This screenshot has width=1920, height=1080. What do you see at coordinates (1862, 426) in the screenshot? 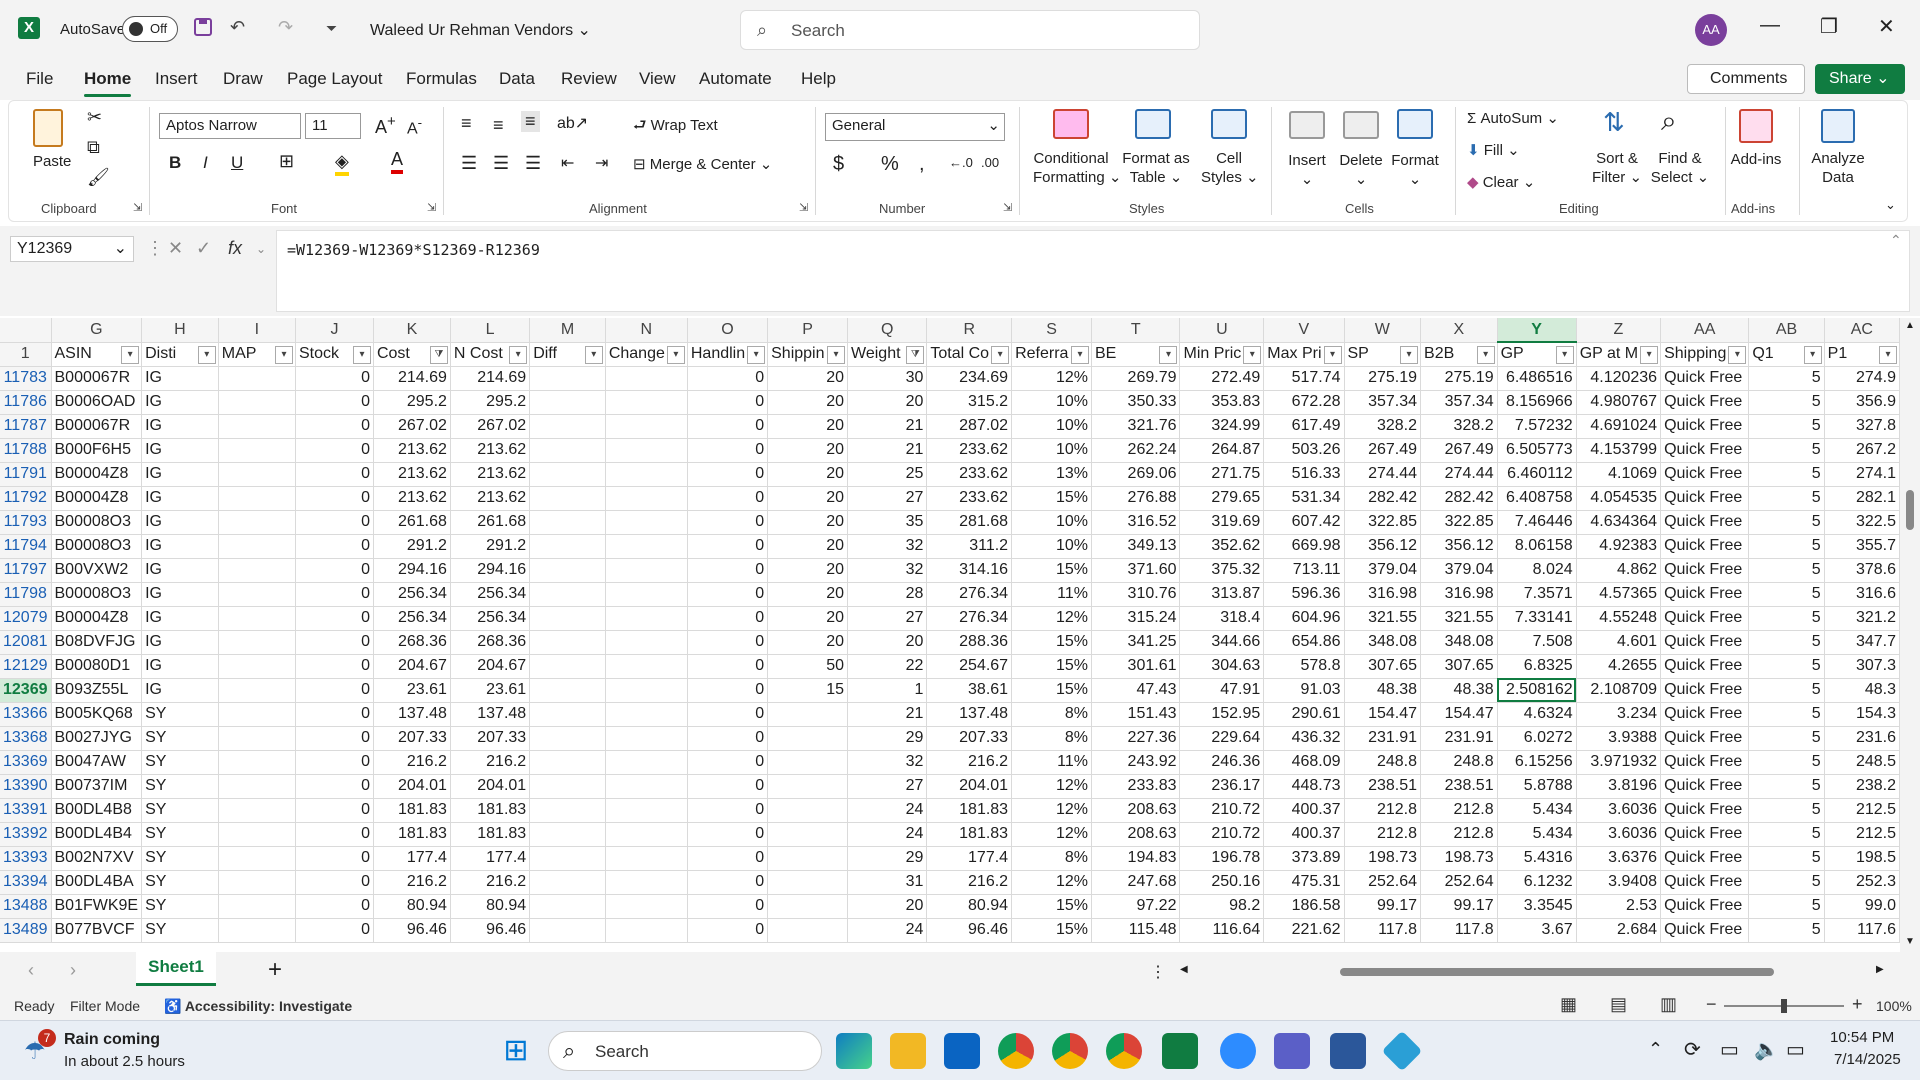
I see `cell: 327.8` at bounding box center [1862, 426].